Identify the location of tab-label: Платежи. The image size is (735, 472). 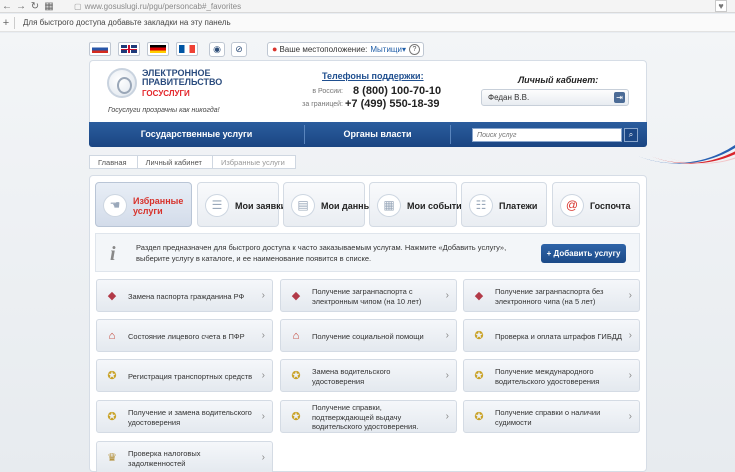
(518, 205).